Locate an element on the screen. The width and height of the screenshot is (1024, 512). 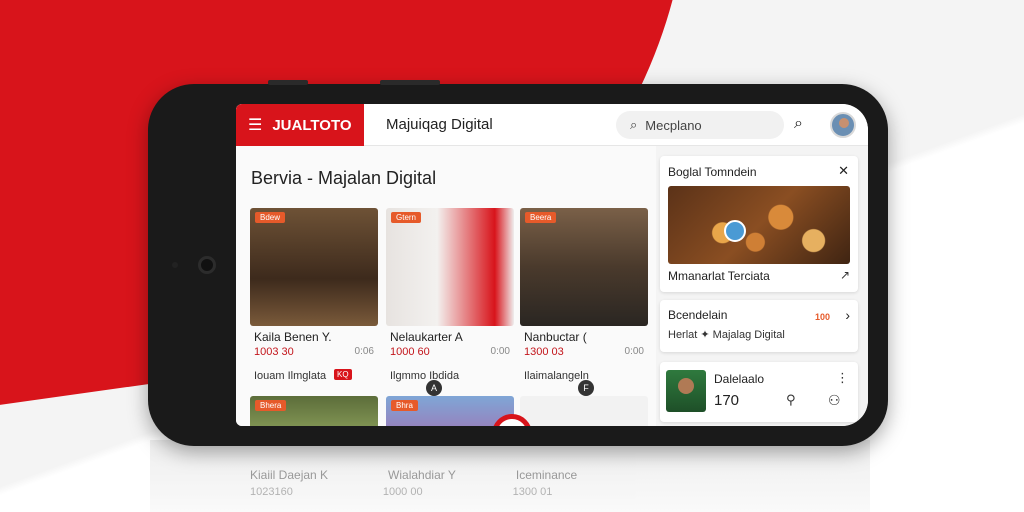
camera is located at coordinates (207, 265).